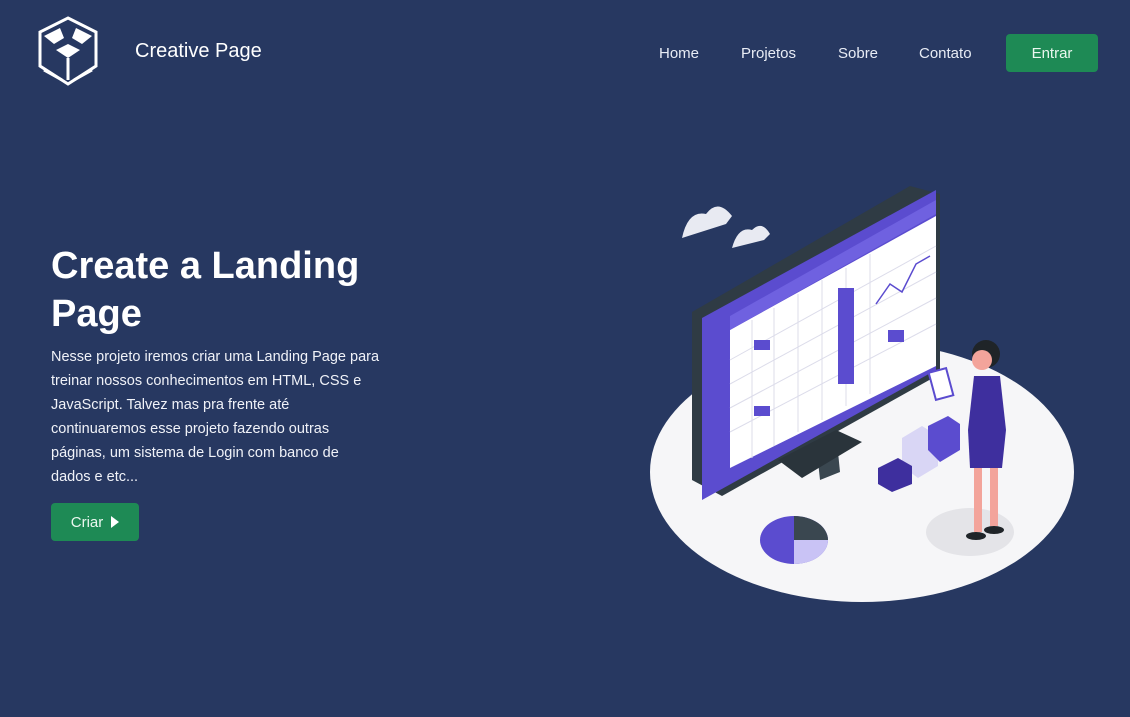 This screenshot has height=717, width=1130. I want to click on play-icon, so click(115, 522).